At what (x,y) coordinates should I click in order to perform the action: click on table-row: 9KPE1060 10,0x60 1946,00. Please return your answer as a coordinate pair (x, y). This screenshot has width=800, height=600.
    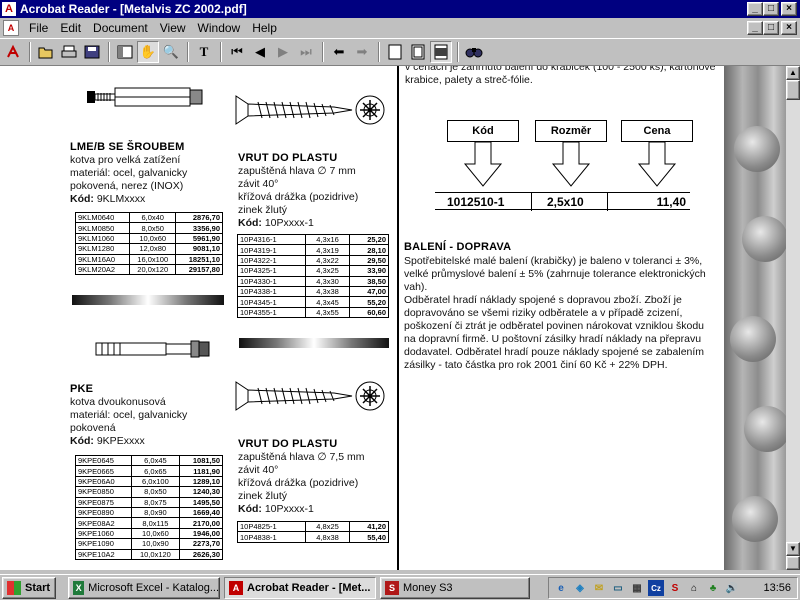
    Looking at the image, I should click on (149, 533).